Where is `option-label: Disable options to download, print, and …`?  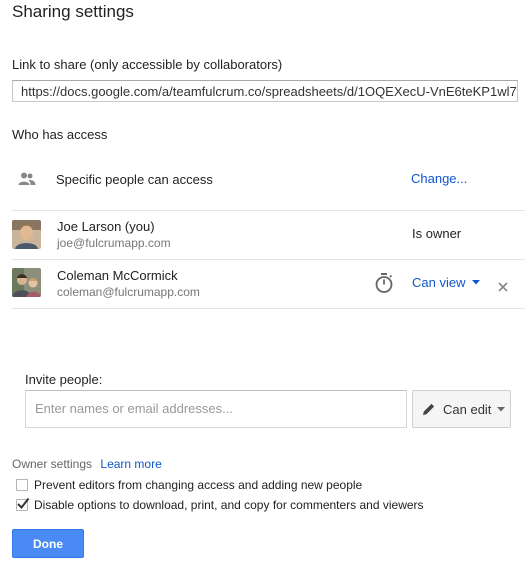
option-label: Disable options to download, print, and … is located at coordinates (229, 505).